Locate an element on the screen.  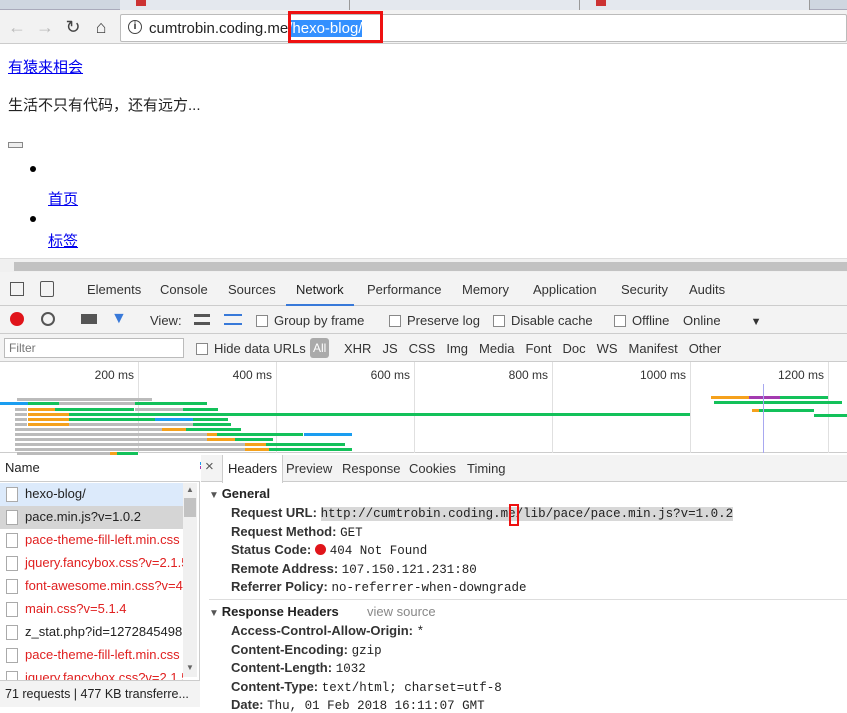
tab-cookies: Cookies is located at coordinates (432, 468).